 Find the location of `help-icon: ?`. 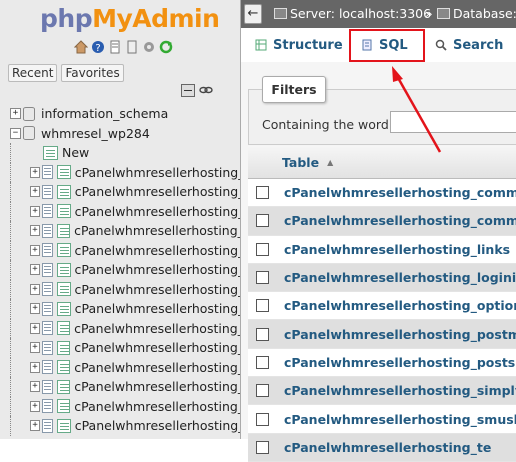

help-icon: ? is located at coordinates (98, 47).